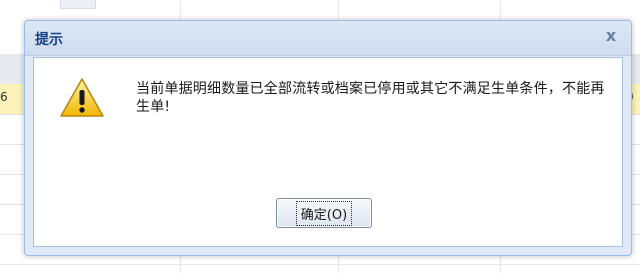  What do you see at coordinates (320, 264) in the screenshot?
I see `grid-line` at bounding box center [320, 264].